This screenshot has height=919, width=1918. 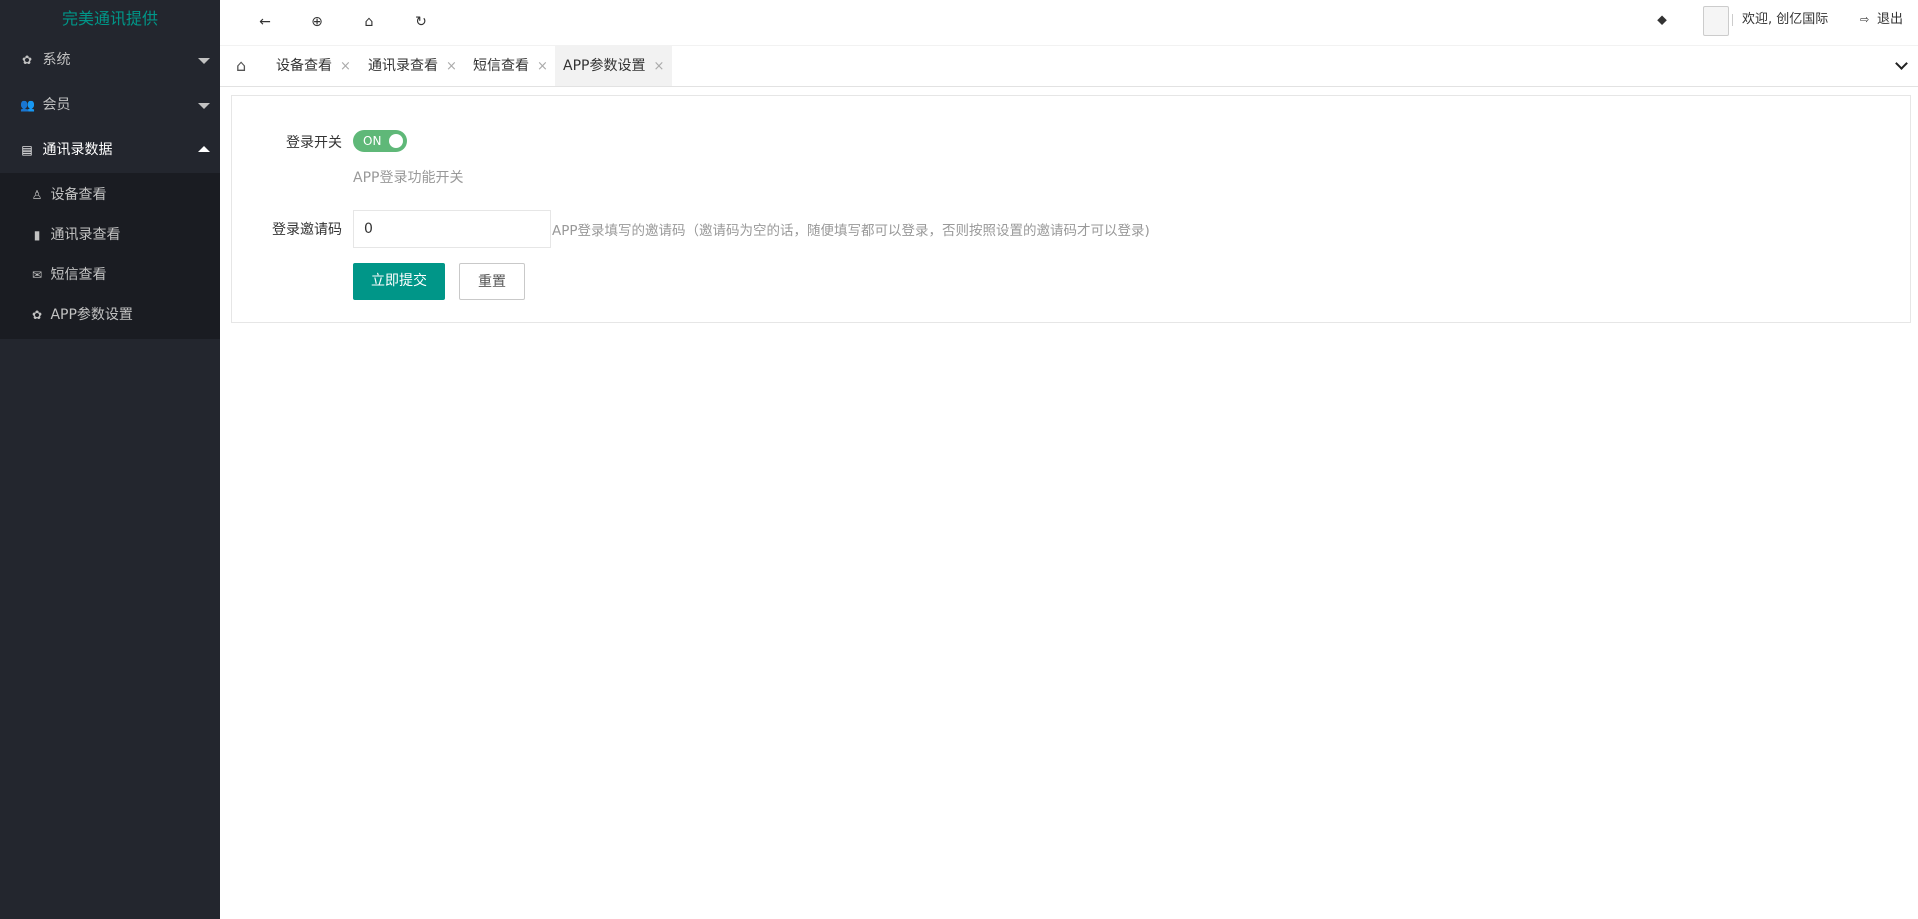 What do you see at coordinates (1069, 23) in the screenshot?
I see `top-header: ← ⊕ ⌂ ↻ ⬥ 欢迎, 创亿国际 ⇨ 退出` at bounding box center [1069, 23].